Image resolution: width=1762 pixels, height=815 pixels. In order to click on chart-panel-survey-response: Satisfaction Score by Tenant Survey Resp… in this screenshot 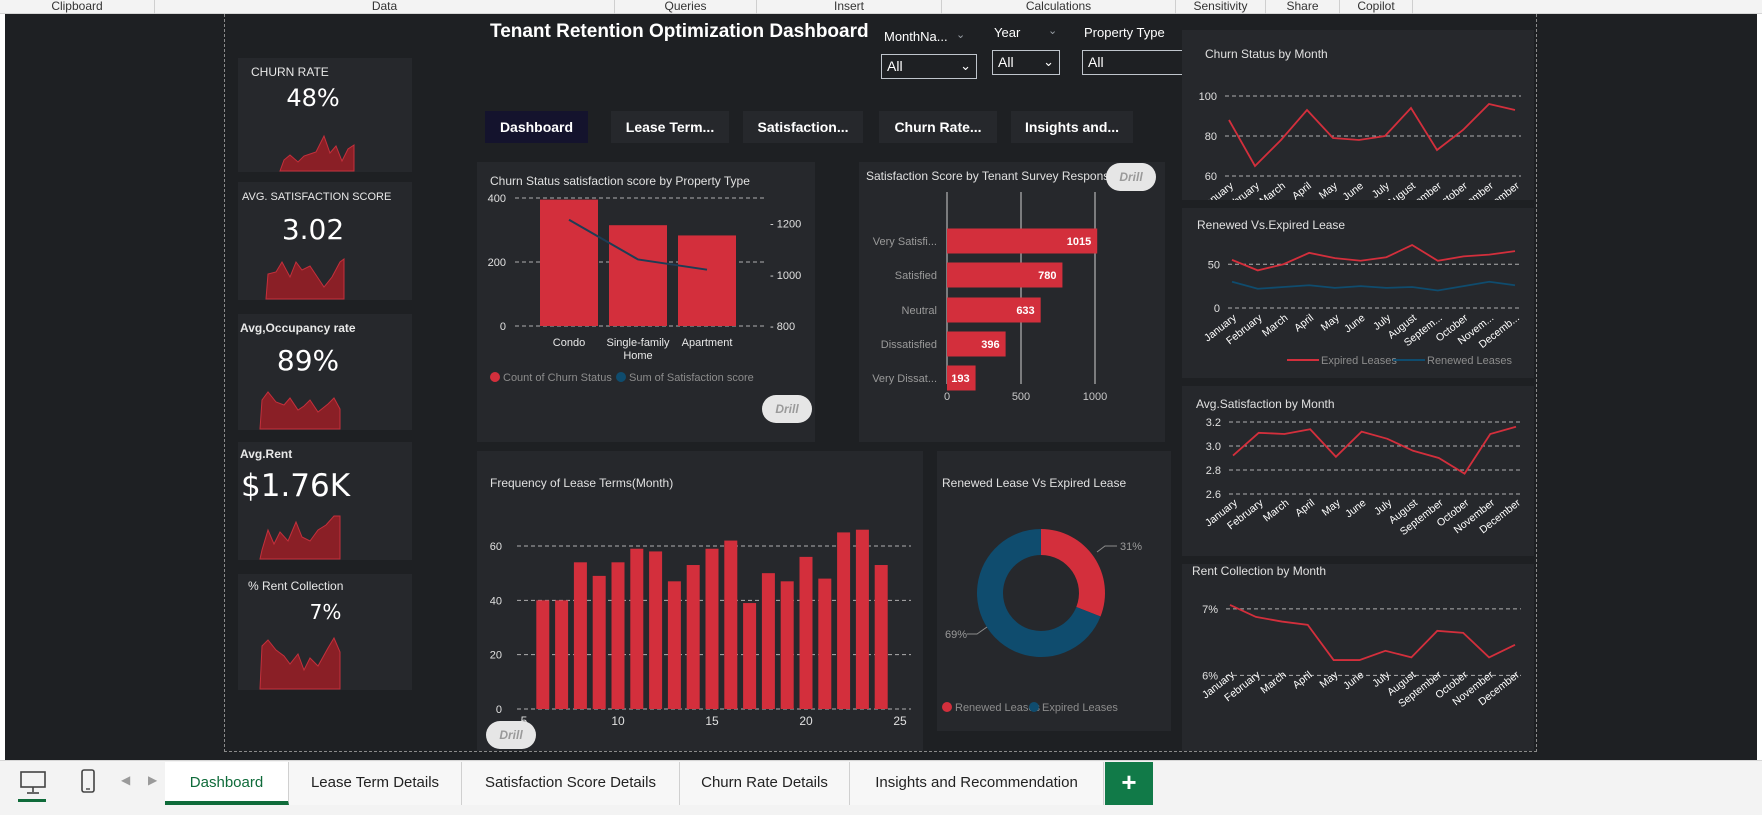, I will do `click(1012, 302)`.